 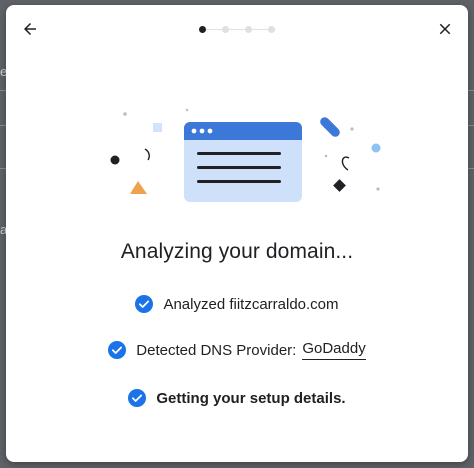 I want to click on close-icon, so click(x=445, y=29).